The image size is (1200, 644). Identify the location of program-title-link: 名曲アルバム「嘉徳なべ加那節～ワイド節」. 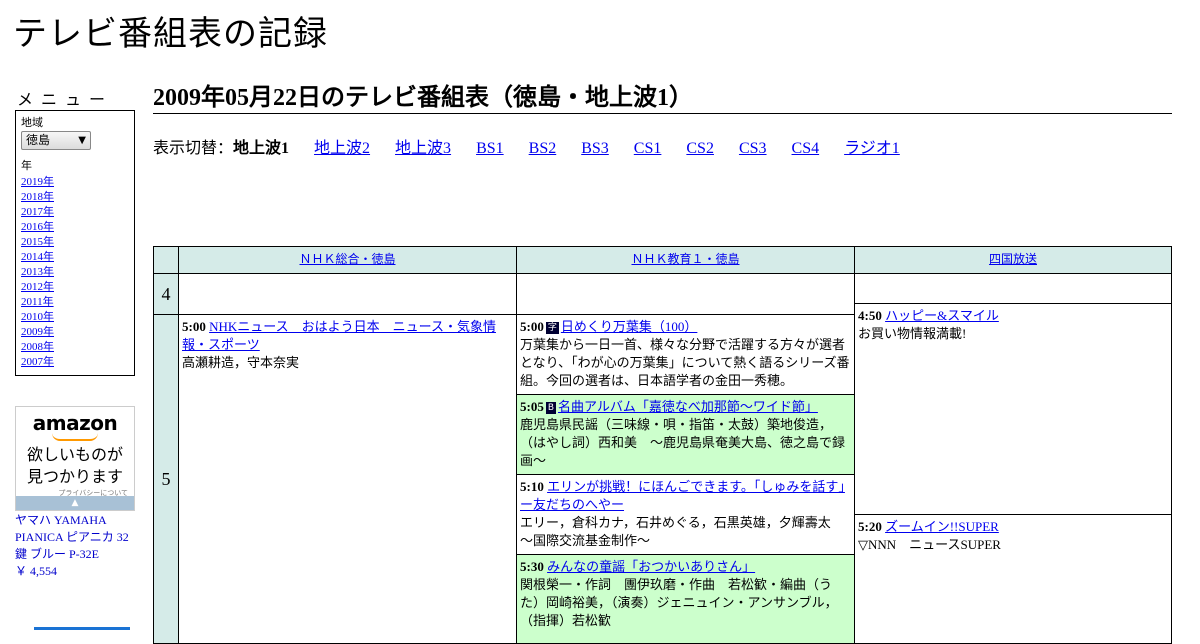
(688, 406).